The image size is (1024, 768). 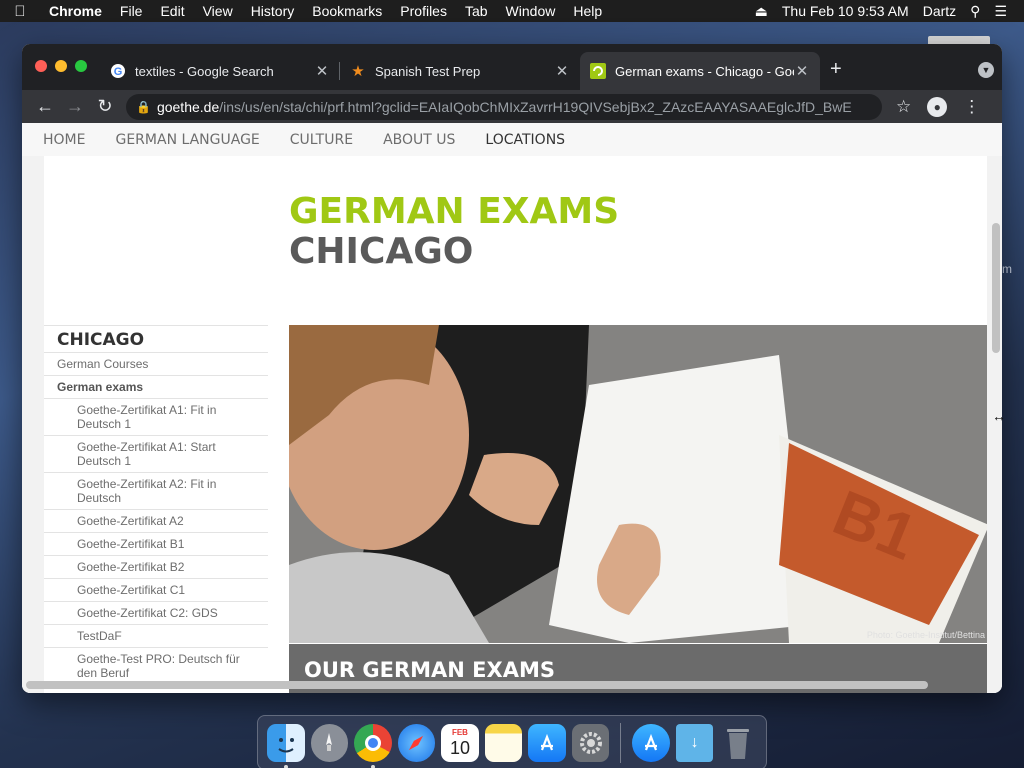 What do you see at coordinates (381, 251) in the screenshot?
I see `page-title-line2: CHICAGO` at bounding box center [381, 251].